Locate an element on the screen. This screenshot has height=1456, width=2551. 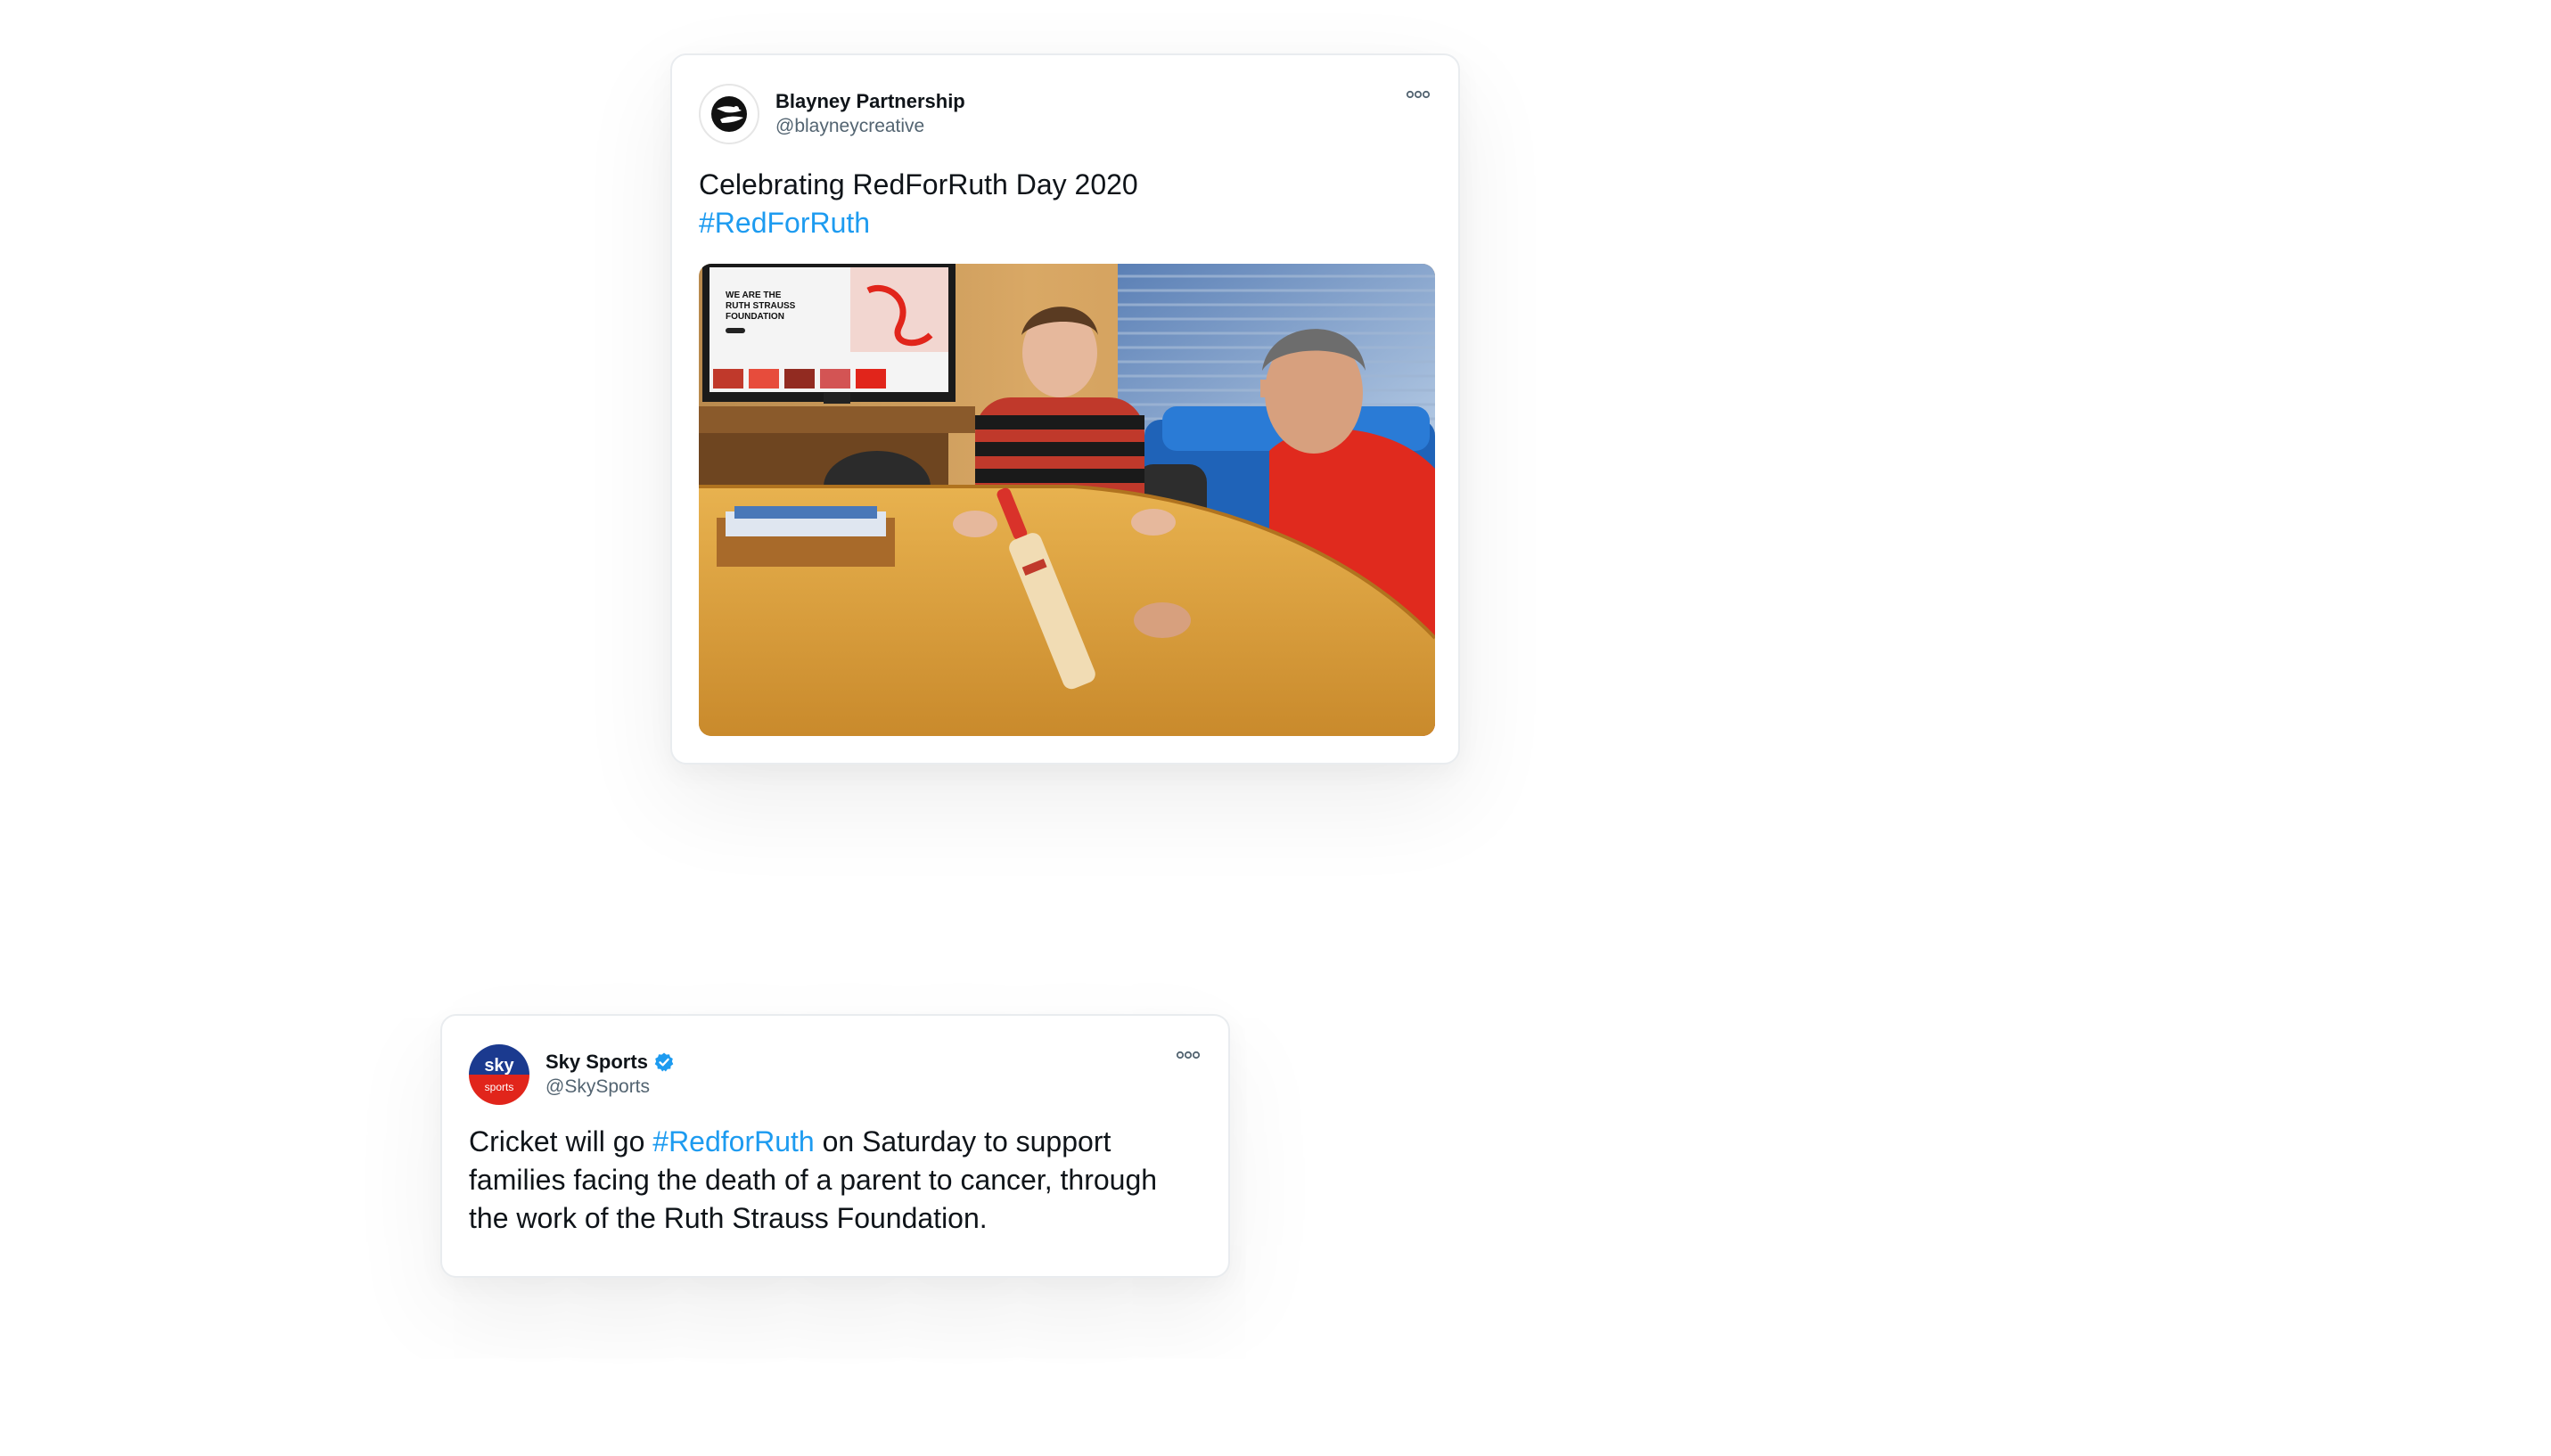
blayney-logo-icon is located at coordinates (729, 114).